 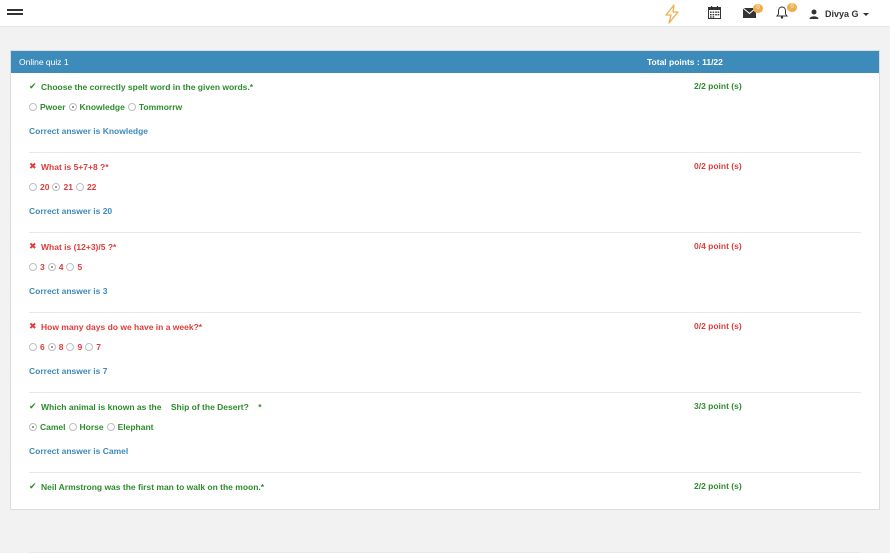 I want to click on quiz-title: Online quiz 1, so click(x=44, y=62).